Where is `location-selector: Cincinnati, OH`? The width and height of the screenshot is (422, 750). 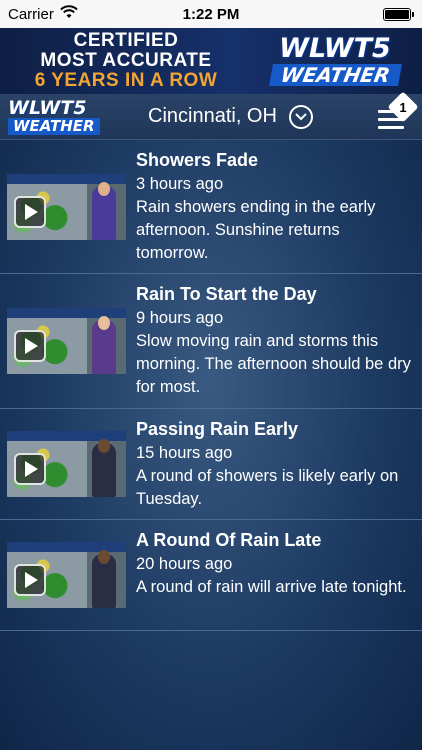 location-selector: Cincinnati, OH is located at coordinates (230, 116).